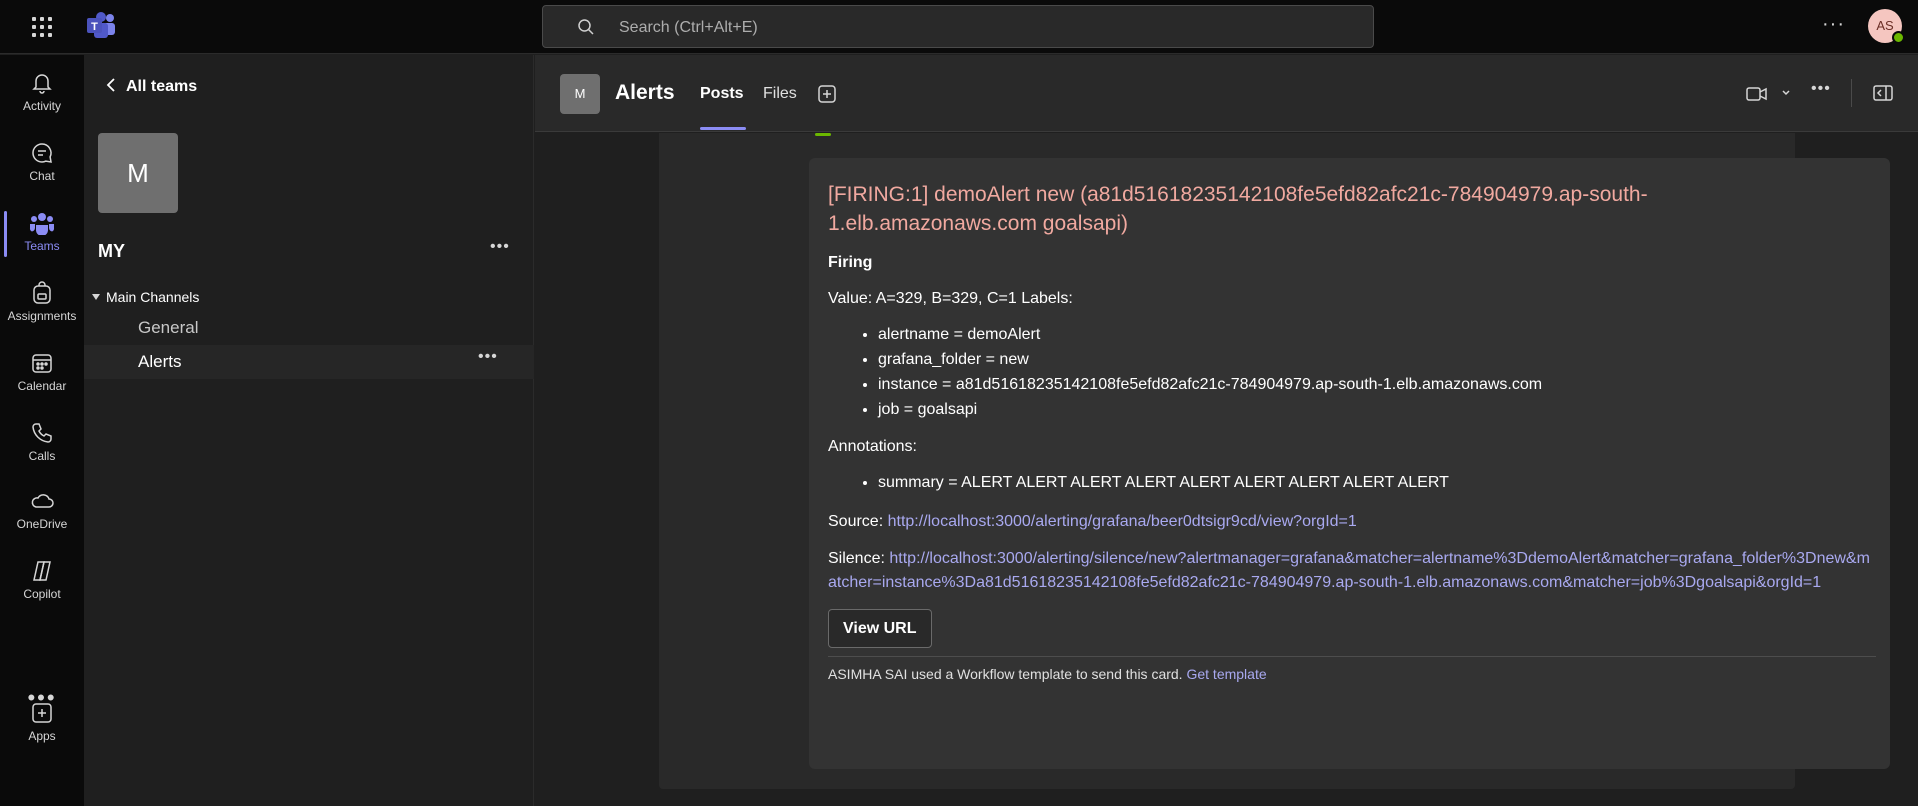  Describe the element at coordinates (688, 27) in the screenshot. I see `search-placeholder: Search (Ctrl+Alt+E)` at that location.